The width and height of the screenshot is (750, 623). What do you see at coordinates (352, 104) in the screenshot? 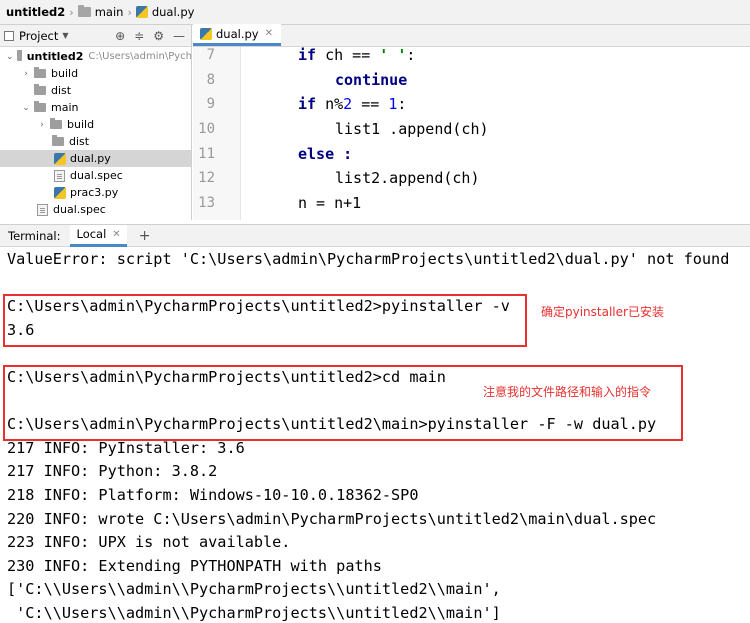
I see `code-text: if n%2 == 1:` at bounding box center [352, 104].